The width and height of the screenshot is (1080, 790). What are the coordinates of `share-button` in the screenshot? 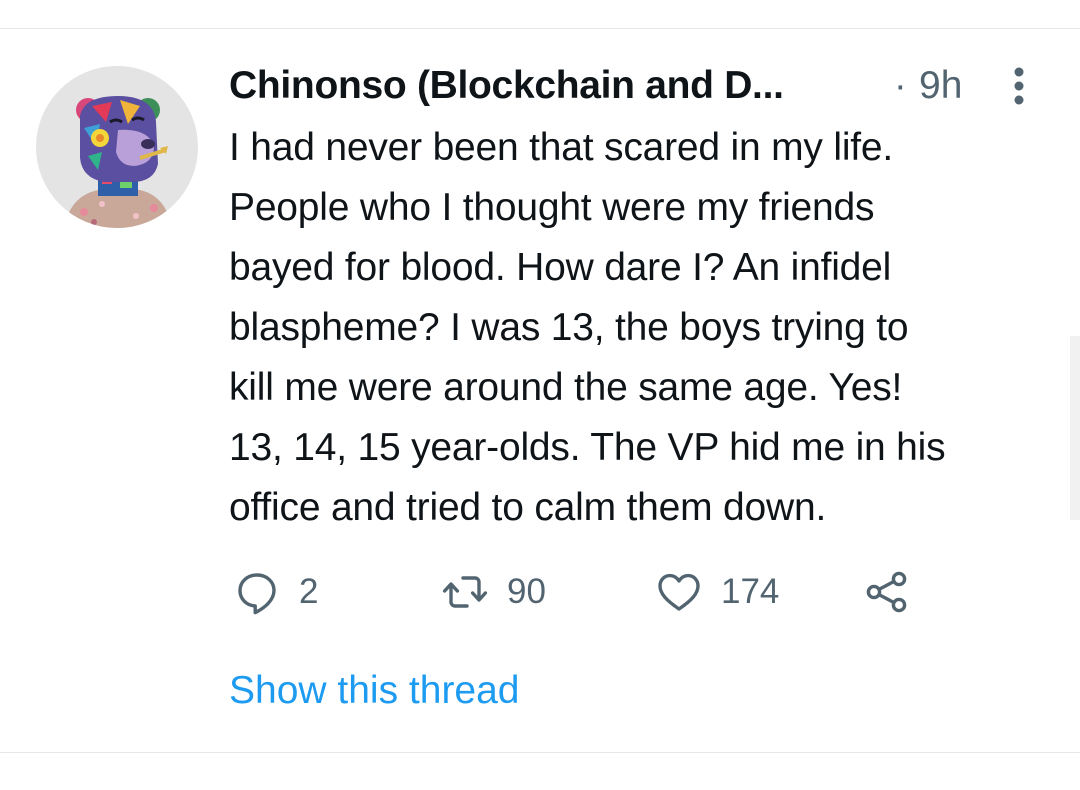 It's located at (887, 592).